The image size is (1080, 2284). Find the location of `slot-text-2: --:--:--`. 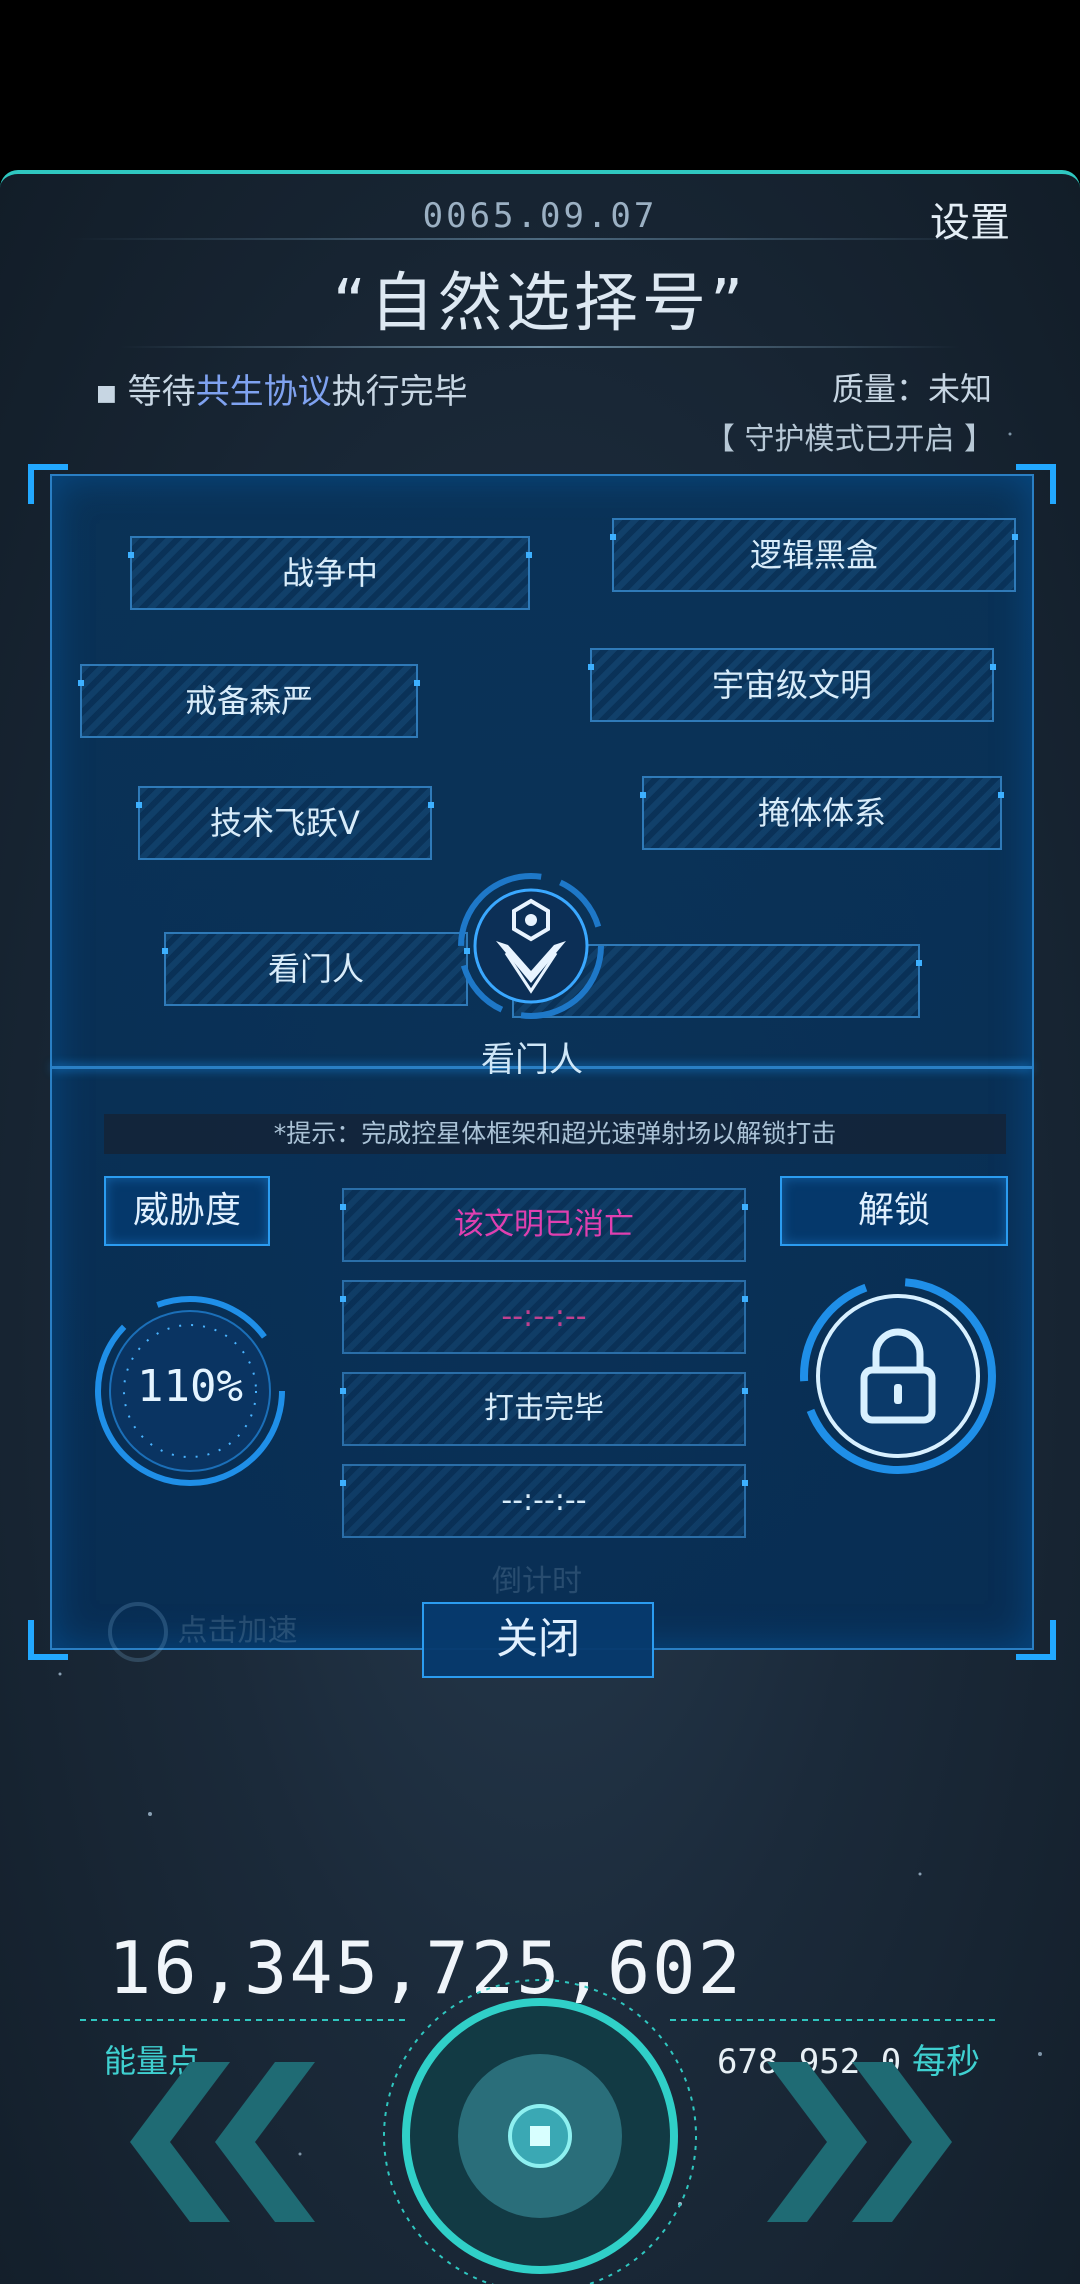

slot-text-2: --:--:-- is located at coordinates (544, 1316).